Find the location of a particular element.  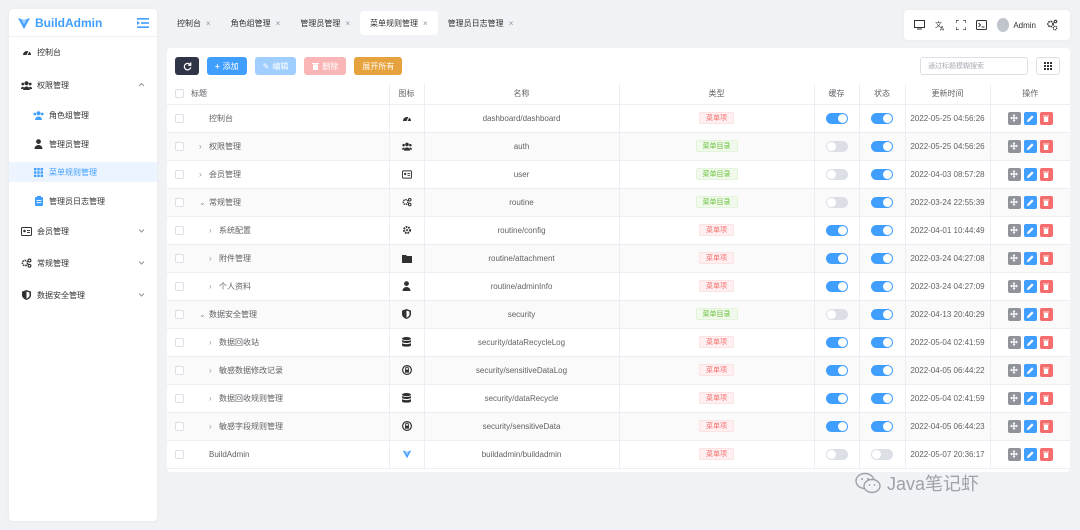

avatar is located at coordinates (1003, 25).